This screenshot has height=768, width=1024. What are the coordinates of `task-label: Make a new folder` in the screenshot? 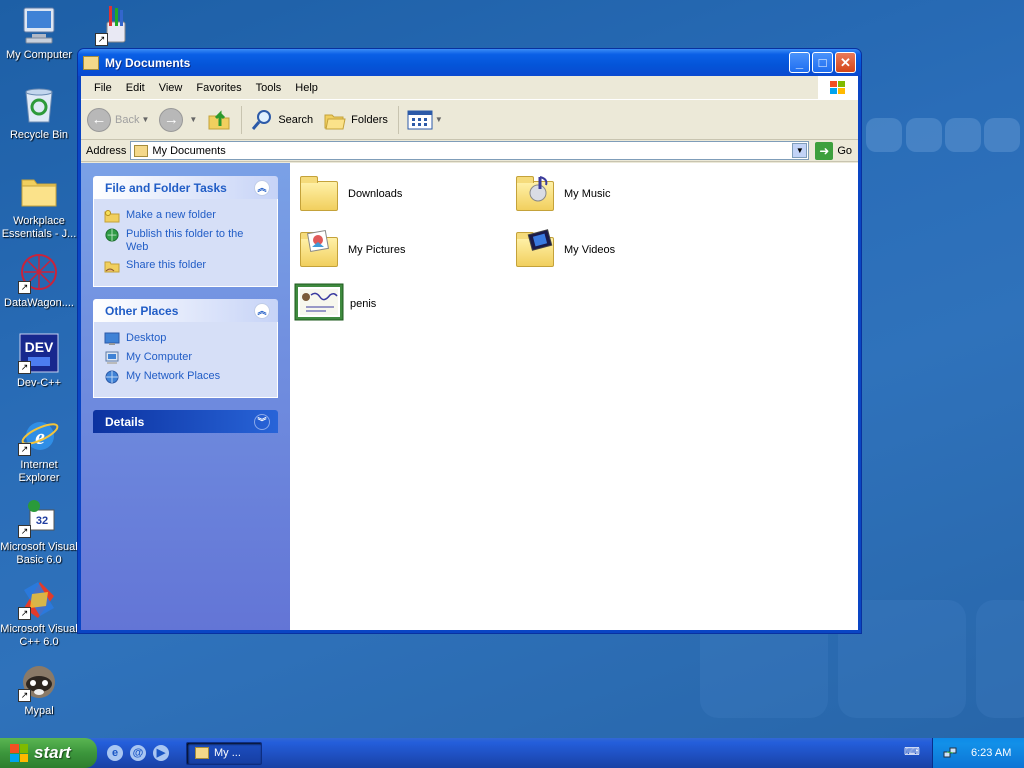 It's located at (171, 215).